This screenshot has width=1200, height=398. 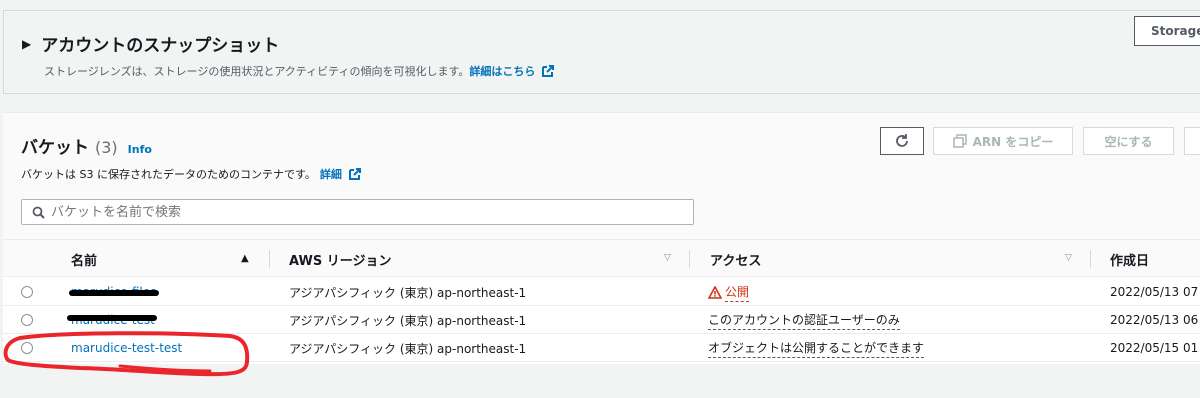 What do you see at coordinates (168, 174) in the screenshot?
I see `buckets-description-text: バケットは S3 に保存されたデータのためのコンテナです。` at bounding box center [168, 174].